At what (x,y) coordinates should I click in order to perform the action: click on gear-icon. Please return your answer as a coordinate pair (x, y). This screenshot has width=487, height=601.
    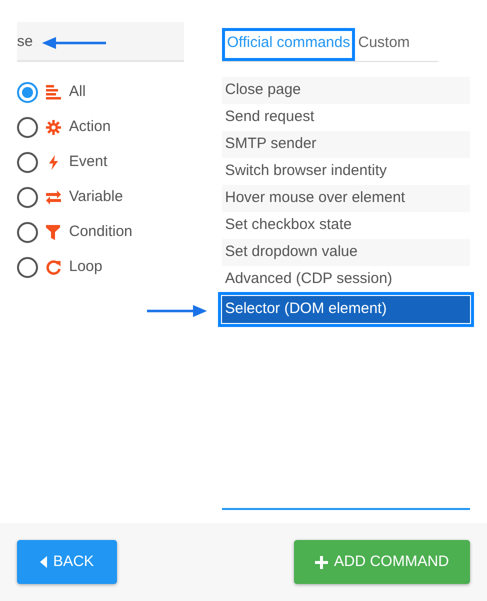
    Looking at the image, I should click on (53, 127).